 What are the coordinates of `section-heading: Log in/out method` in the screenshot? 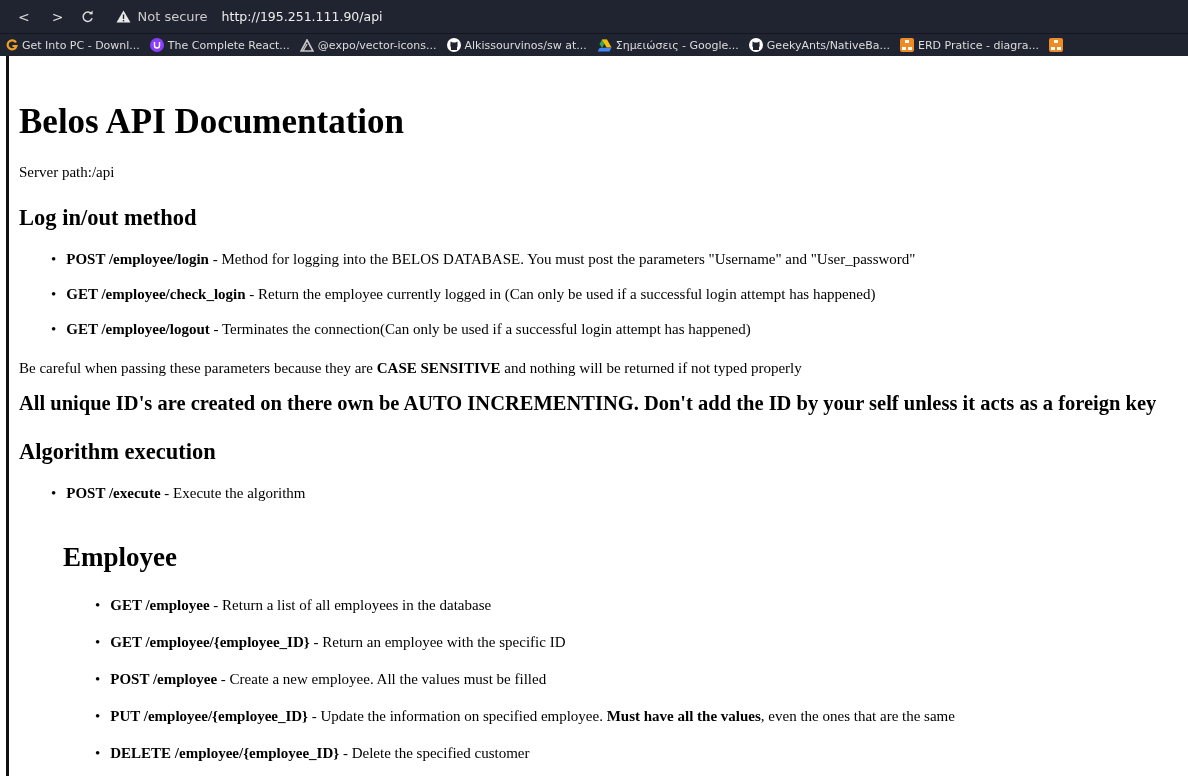 It's located at (108, 218).